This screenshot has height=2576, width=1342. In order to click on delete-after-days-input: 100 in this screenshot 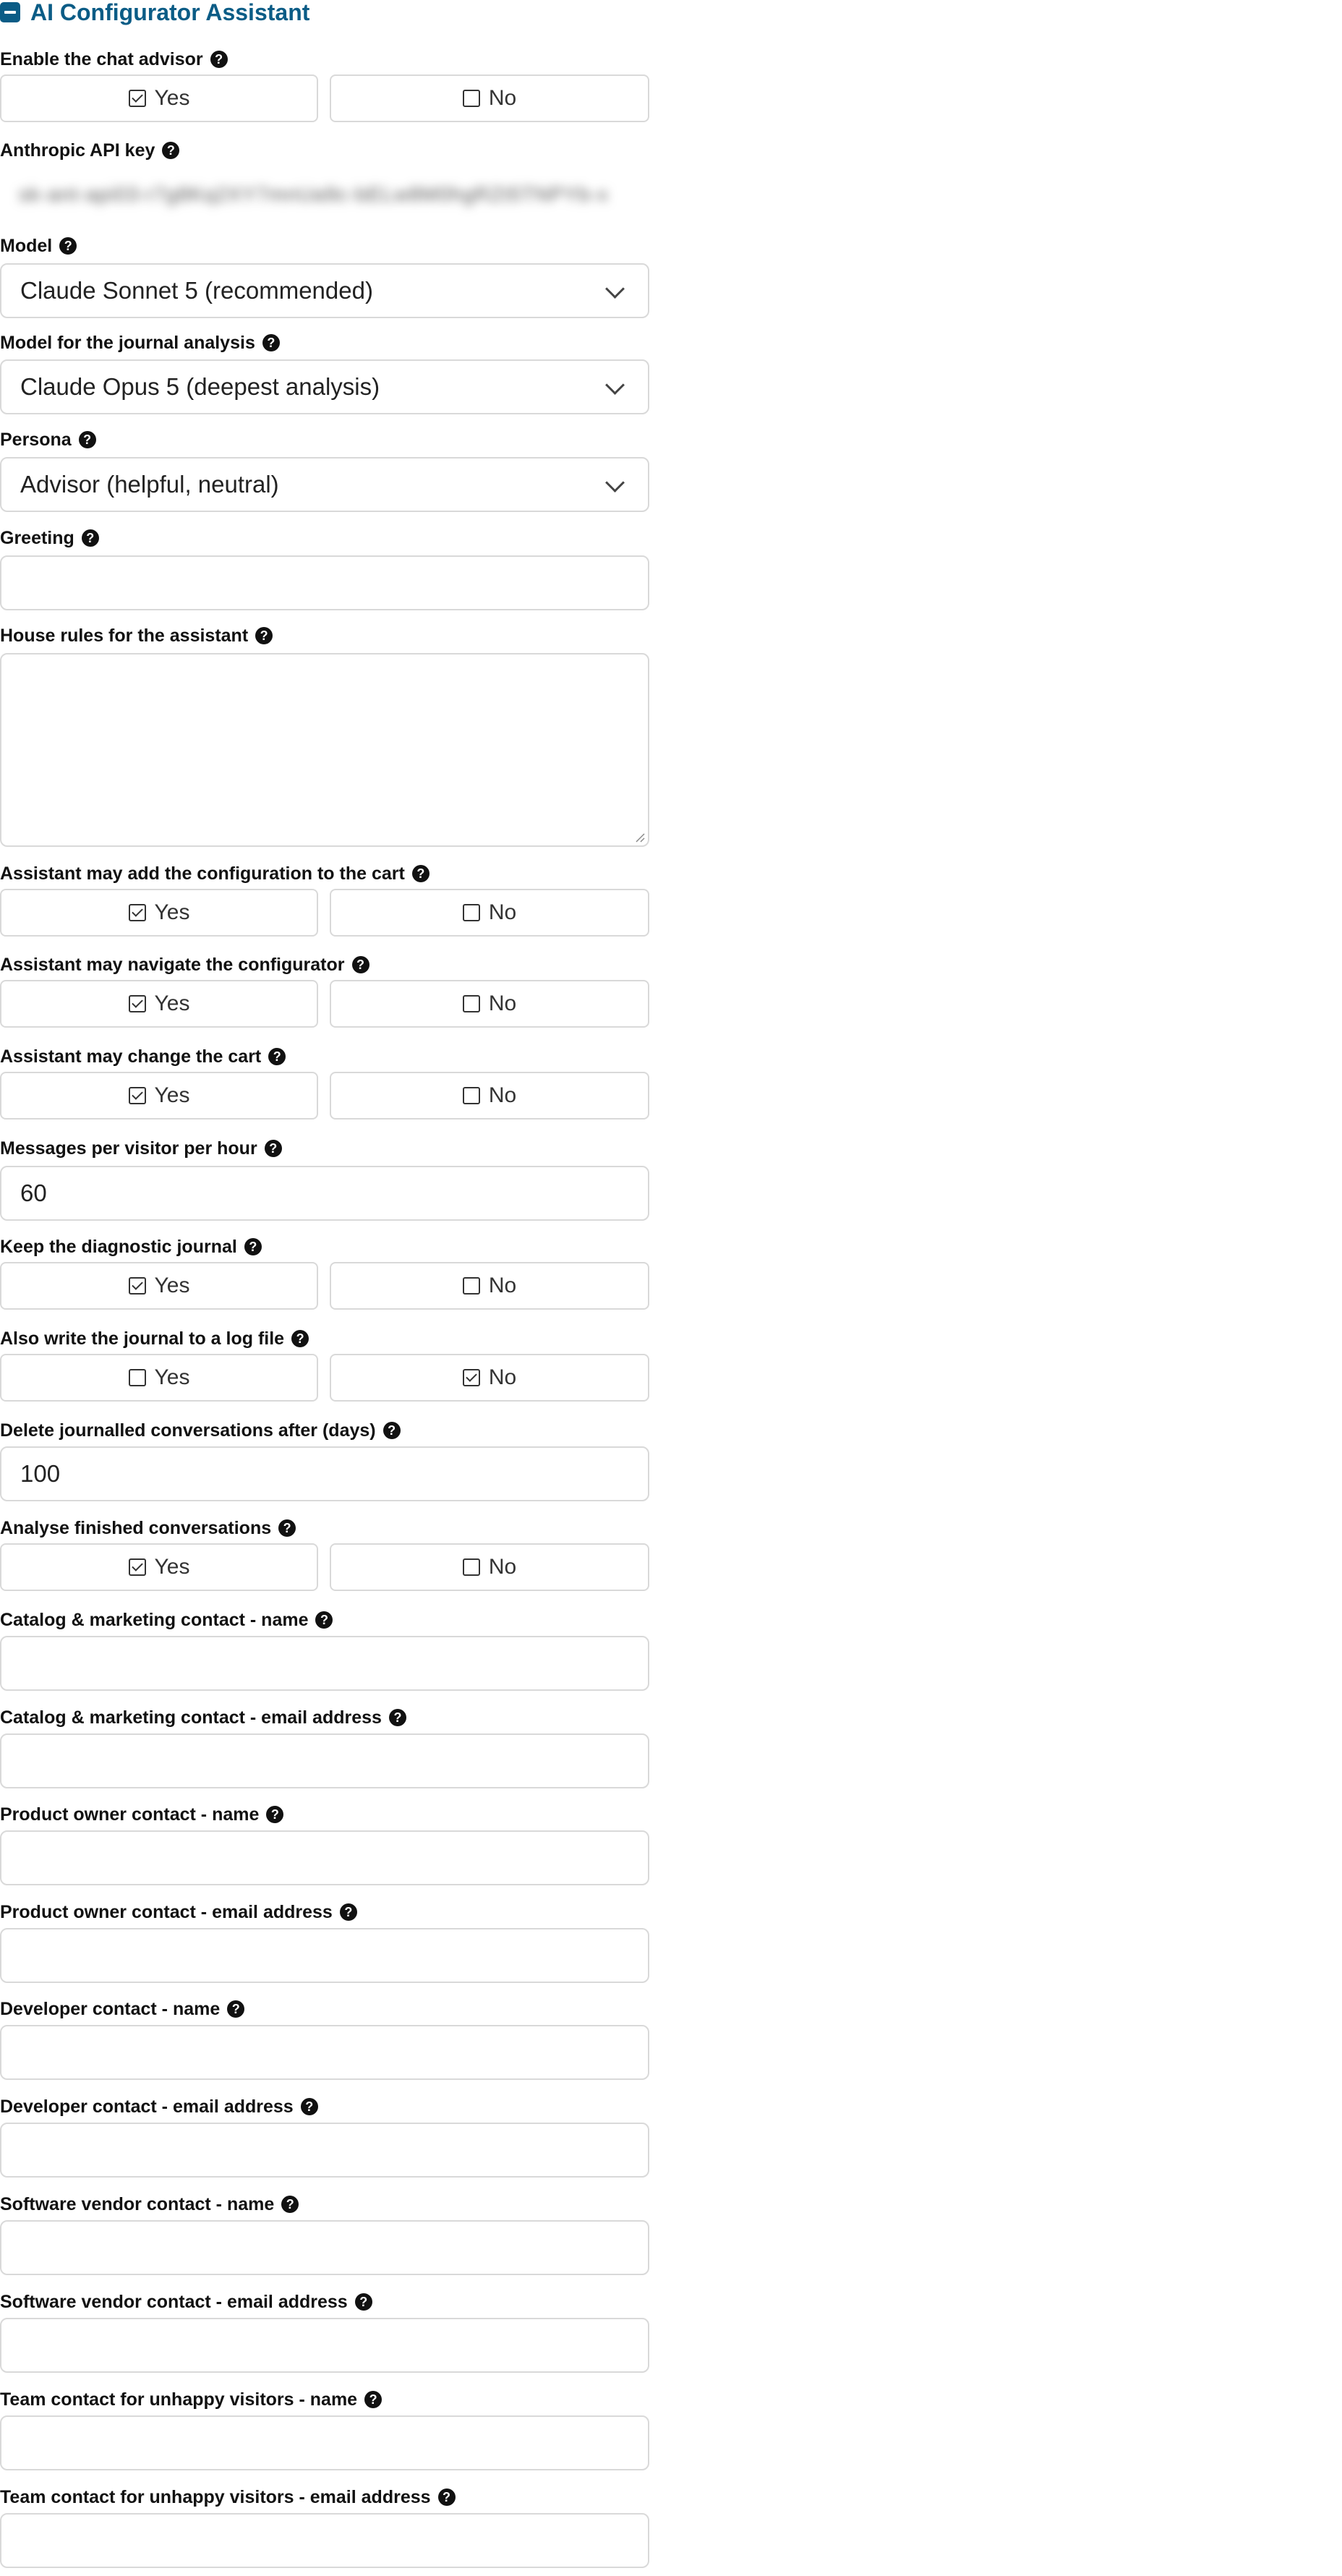, I will do `click(324, 1473)`.